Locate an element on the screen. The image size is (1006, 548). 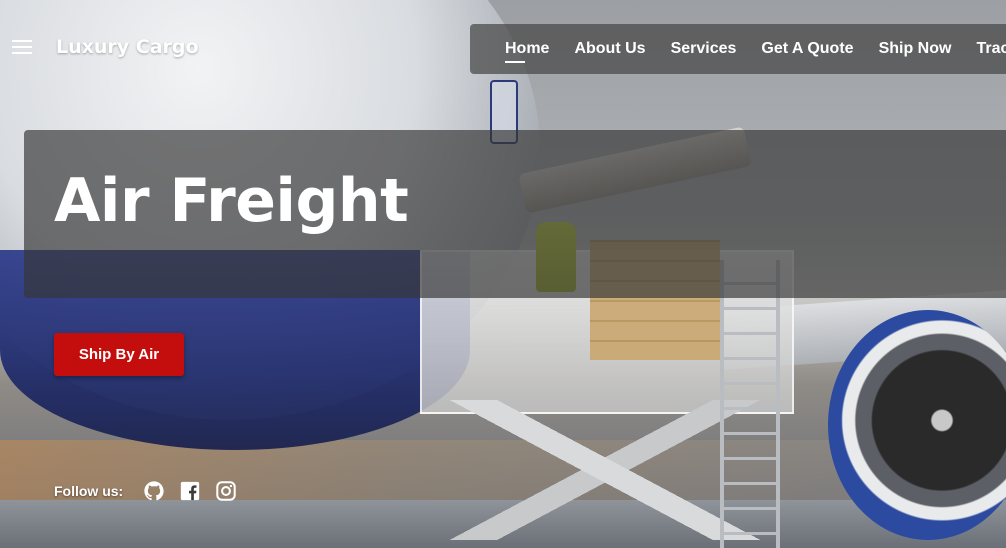
instagram-icon-graphic is located at coordinates (226, 491).